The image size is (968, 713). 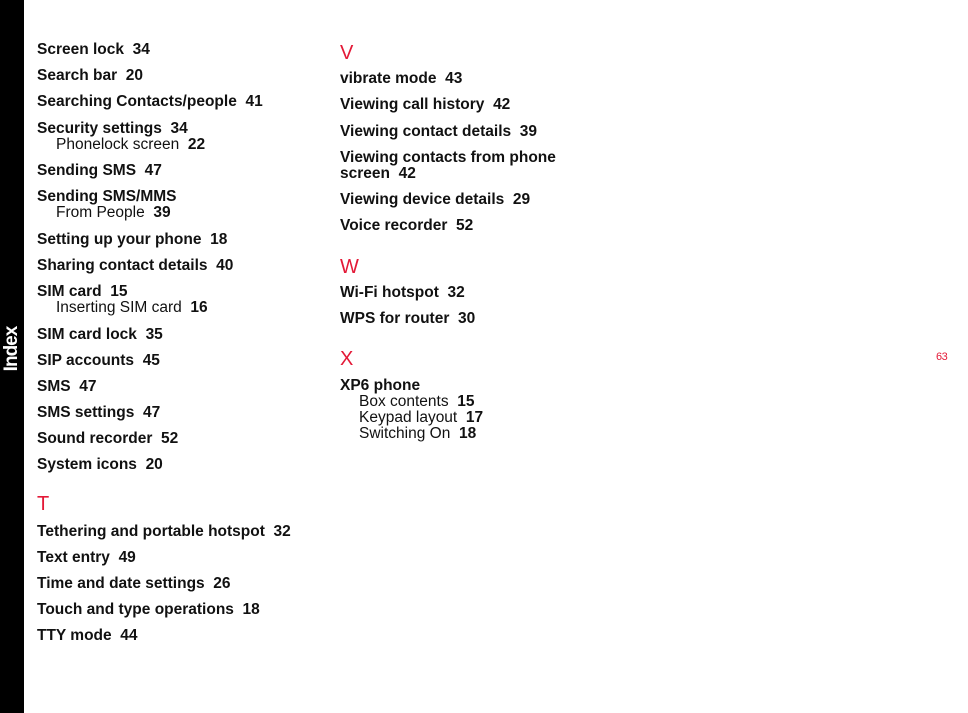 I want to click on index-entry: Sending SMS 47, so click(x=99, y=170).